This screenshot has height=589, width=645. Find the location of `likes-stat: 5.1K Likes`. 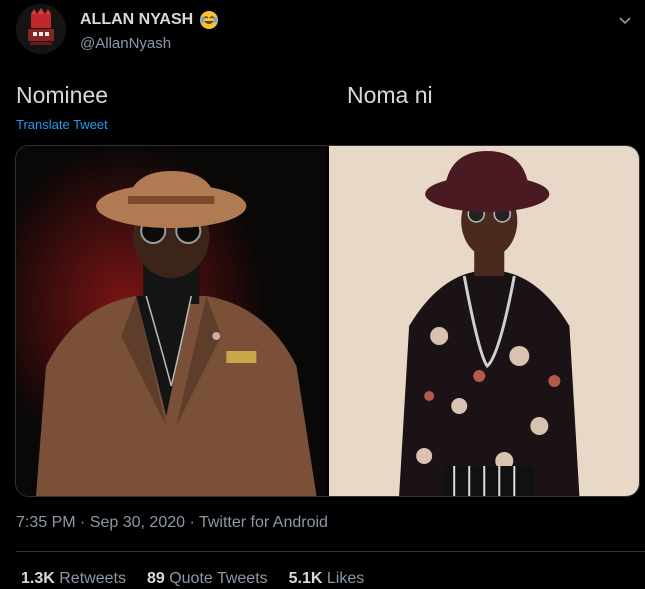

likes-stat: 5.1K Likes is located at coordinates (327, 579).